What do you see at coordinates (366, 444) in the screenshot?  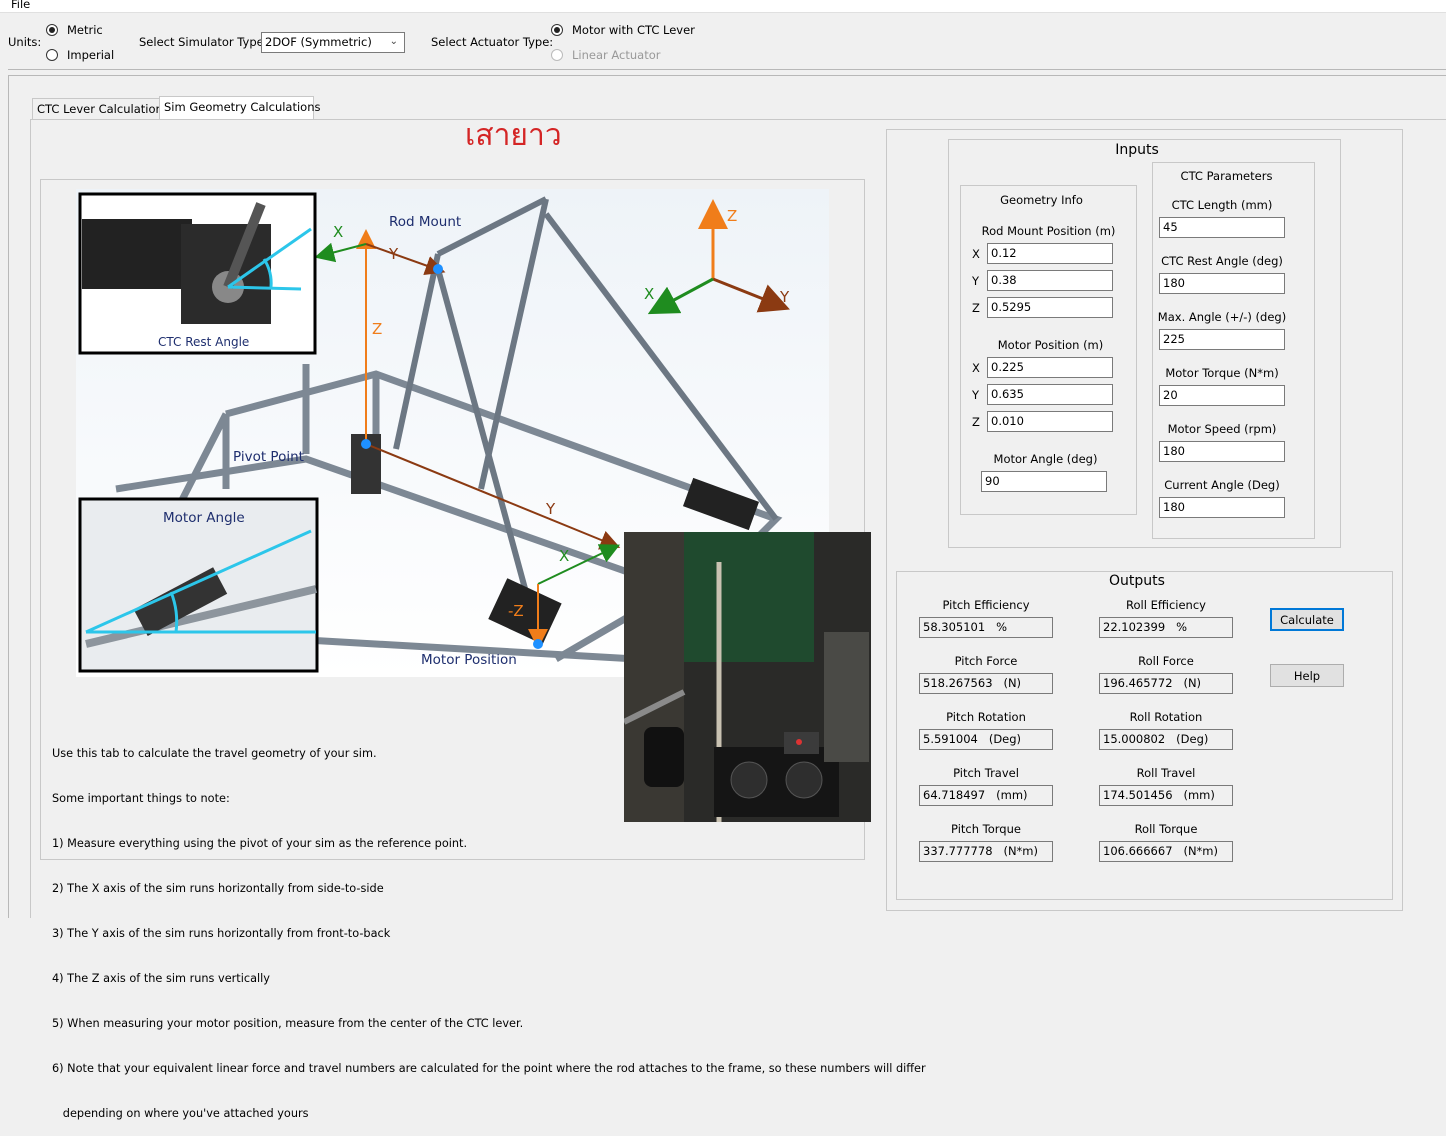 I see `pivot-point-marker` at bounding box center [366, 444].